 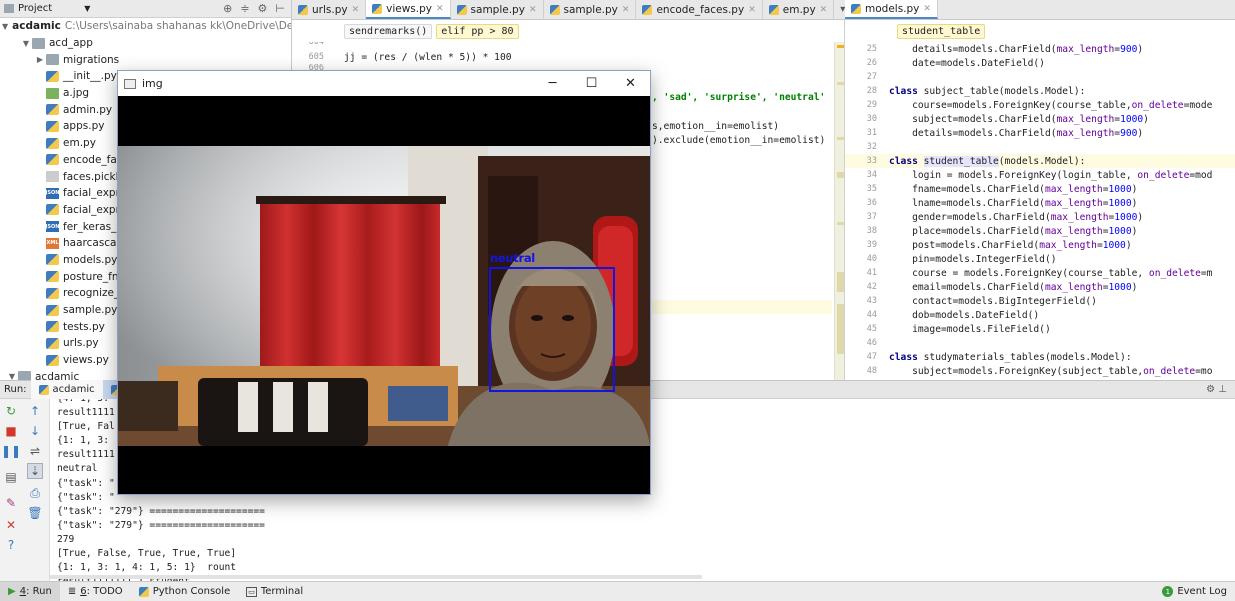 What do you see at coordinates (630, 83) in the screenshot?
I see `close-button: ✕` at bounding box center [630, 83].